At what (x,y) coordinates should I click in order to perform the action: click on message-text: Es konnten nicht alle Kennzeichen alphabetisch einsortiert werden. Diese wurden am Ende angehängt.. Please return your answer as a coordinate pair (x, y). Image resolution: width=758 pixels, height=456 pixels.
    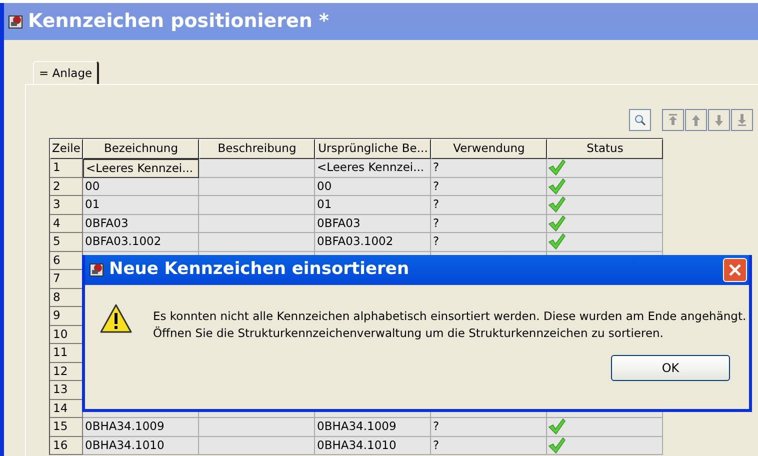
    Looking at the image, I should click on (449, 316).